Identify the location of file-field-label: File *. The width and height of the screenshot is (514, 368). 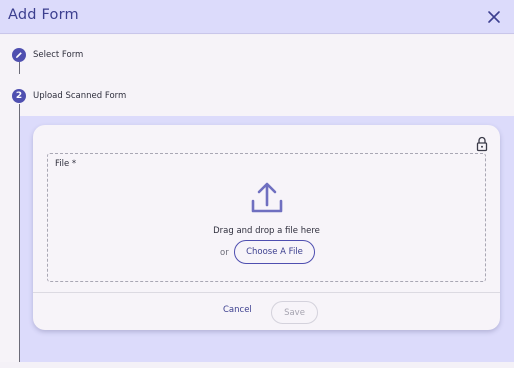
(66, 164).